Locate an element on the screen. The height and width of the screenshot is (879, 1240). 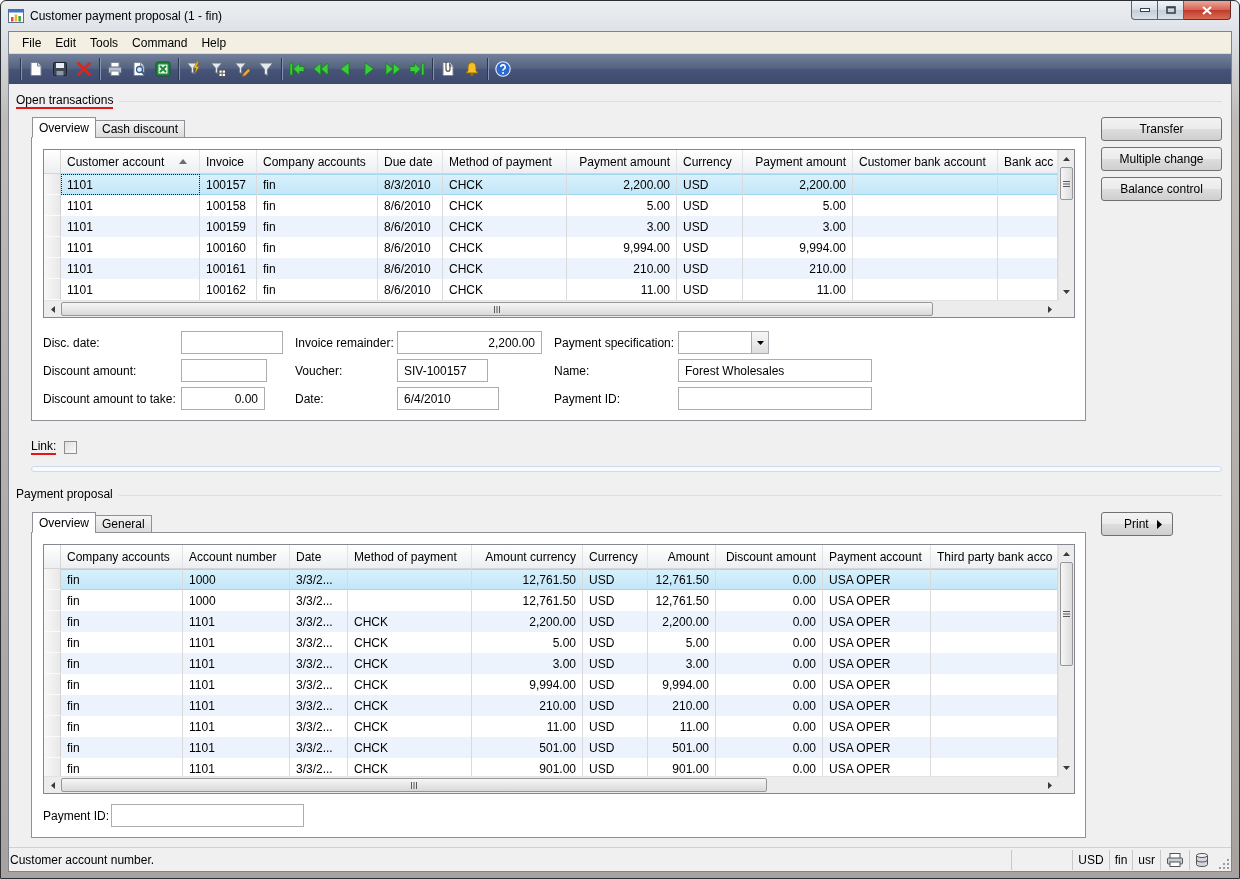
action-button: Multiple change is located at coordinates (1161, 159).